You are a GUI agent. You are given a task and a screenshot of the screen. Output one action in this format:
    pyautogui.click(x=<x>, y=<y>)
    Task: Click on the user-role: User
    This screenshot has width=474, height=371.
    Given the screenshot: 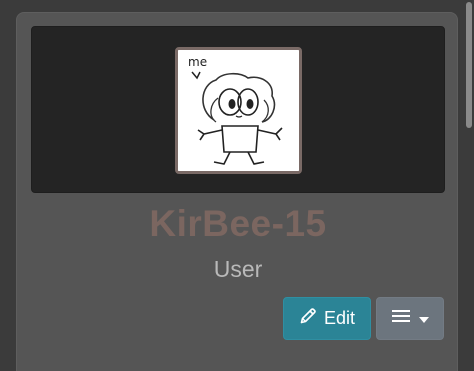 What is the action you would take?
    pyautogui.click(x=238, y=269)
    